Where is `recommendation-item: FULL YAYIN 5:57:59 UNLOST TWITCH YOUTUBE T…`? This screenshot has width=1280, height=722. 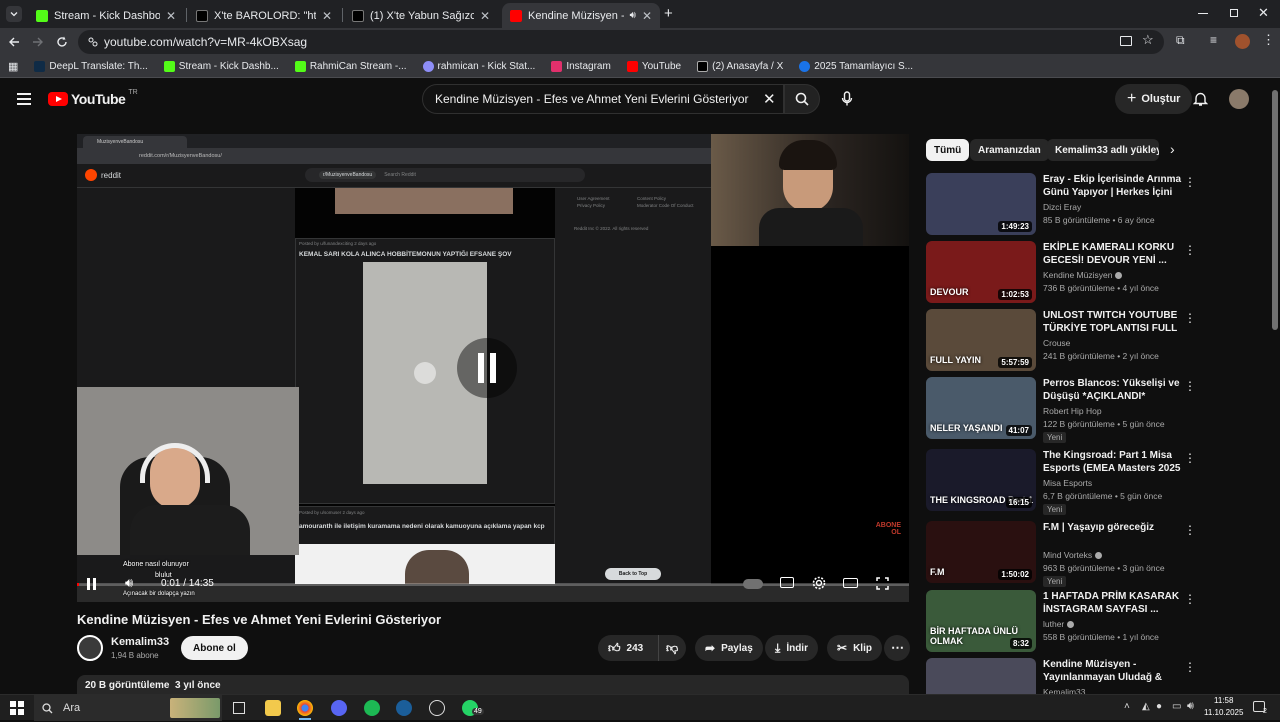
recommendation-item: FULL YAYIN 5:57:59 UNLOST TWITCH YOUTUBE T… is located at coordinates (1096, 341).